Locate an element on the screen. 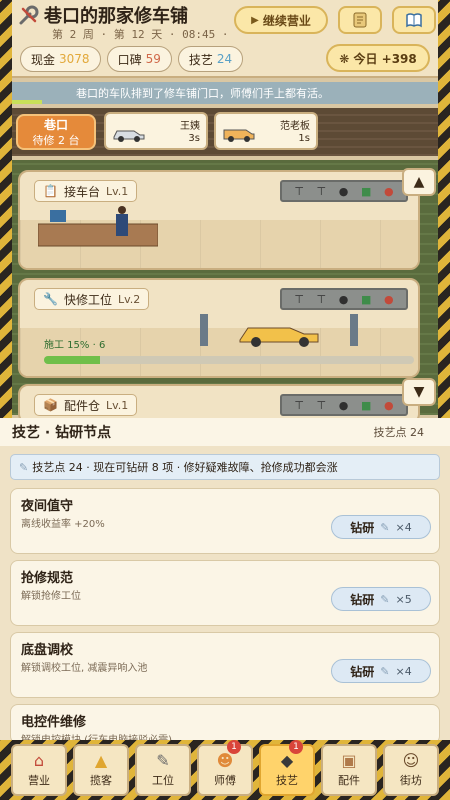  nav-parts: ▣ 配件 is located at coordinates (349, 770).